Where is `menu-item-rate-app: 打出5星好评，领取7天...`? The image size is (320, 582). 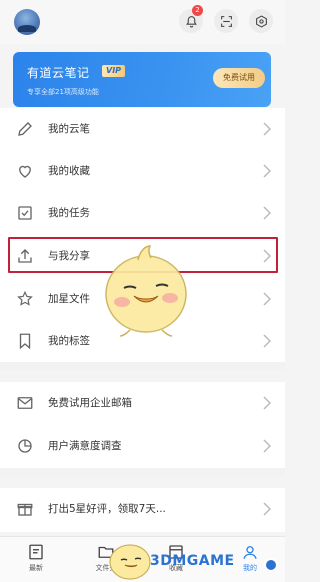
menu-item-rate-app: 打出5星好评，领取7天... is located at coordinates (142, 509).